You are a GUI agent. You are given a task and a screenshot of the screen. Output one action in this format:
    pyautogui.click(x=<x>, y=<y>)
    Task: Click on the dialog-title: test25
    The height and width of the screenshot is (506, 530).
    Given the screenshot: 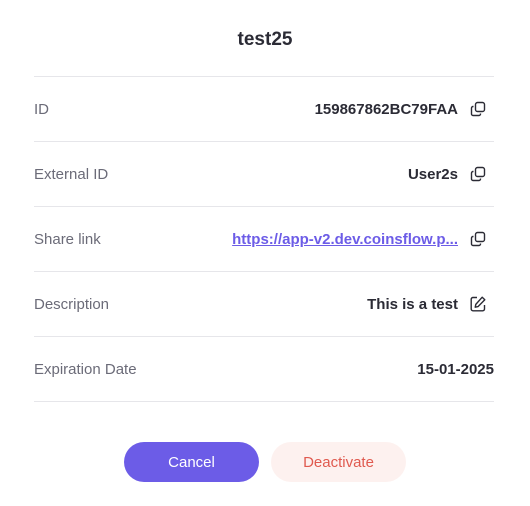 What is the action you would take?
    pyautogui.click(x=265, y=39)
    